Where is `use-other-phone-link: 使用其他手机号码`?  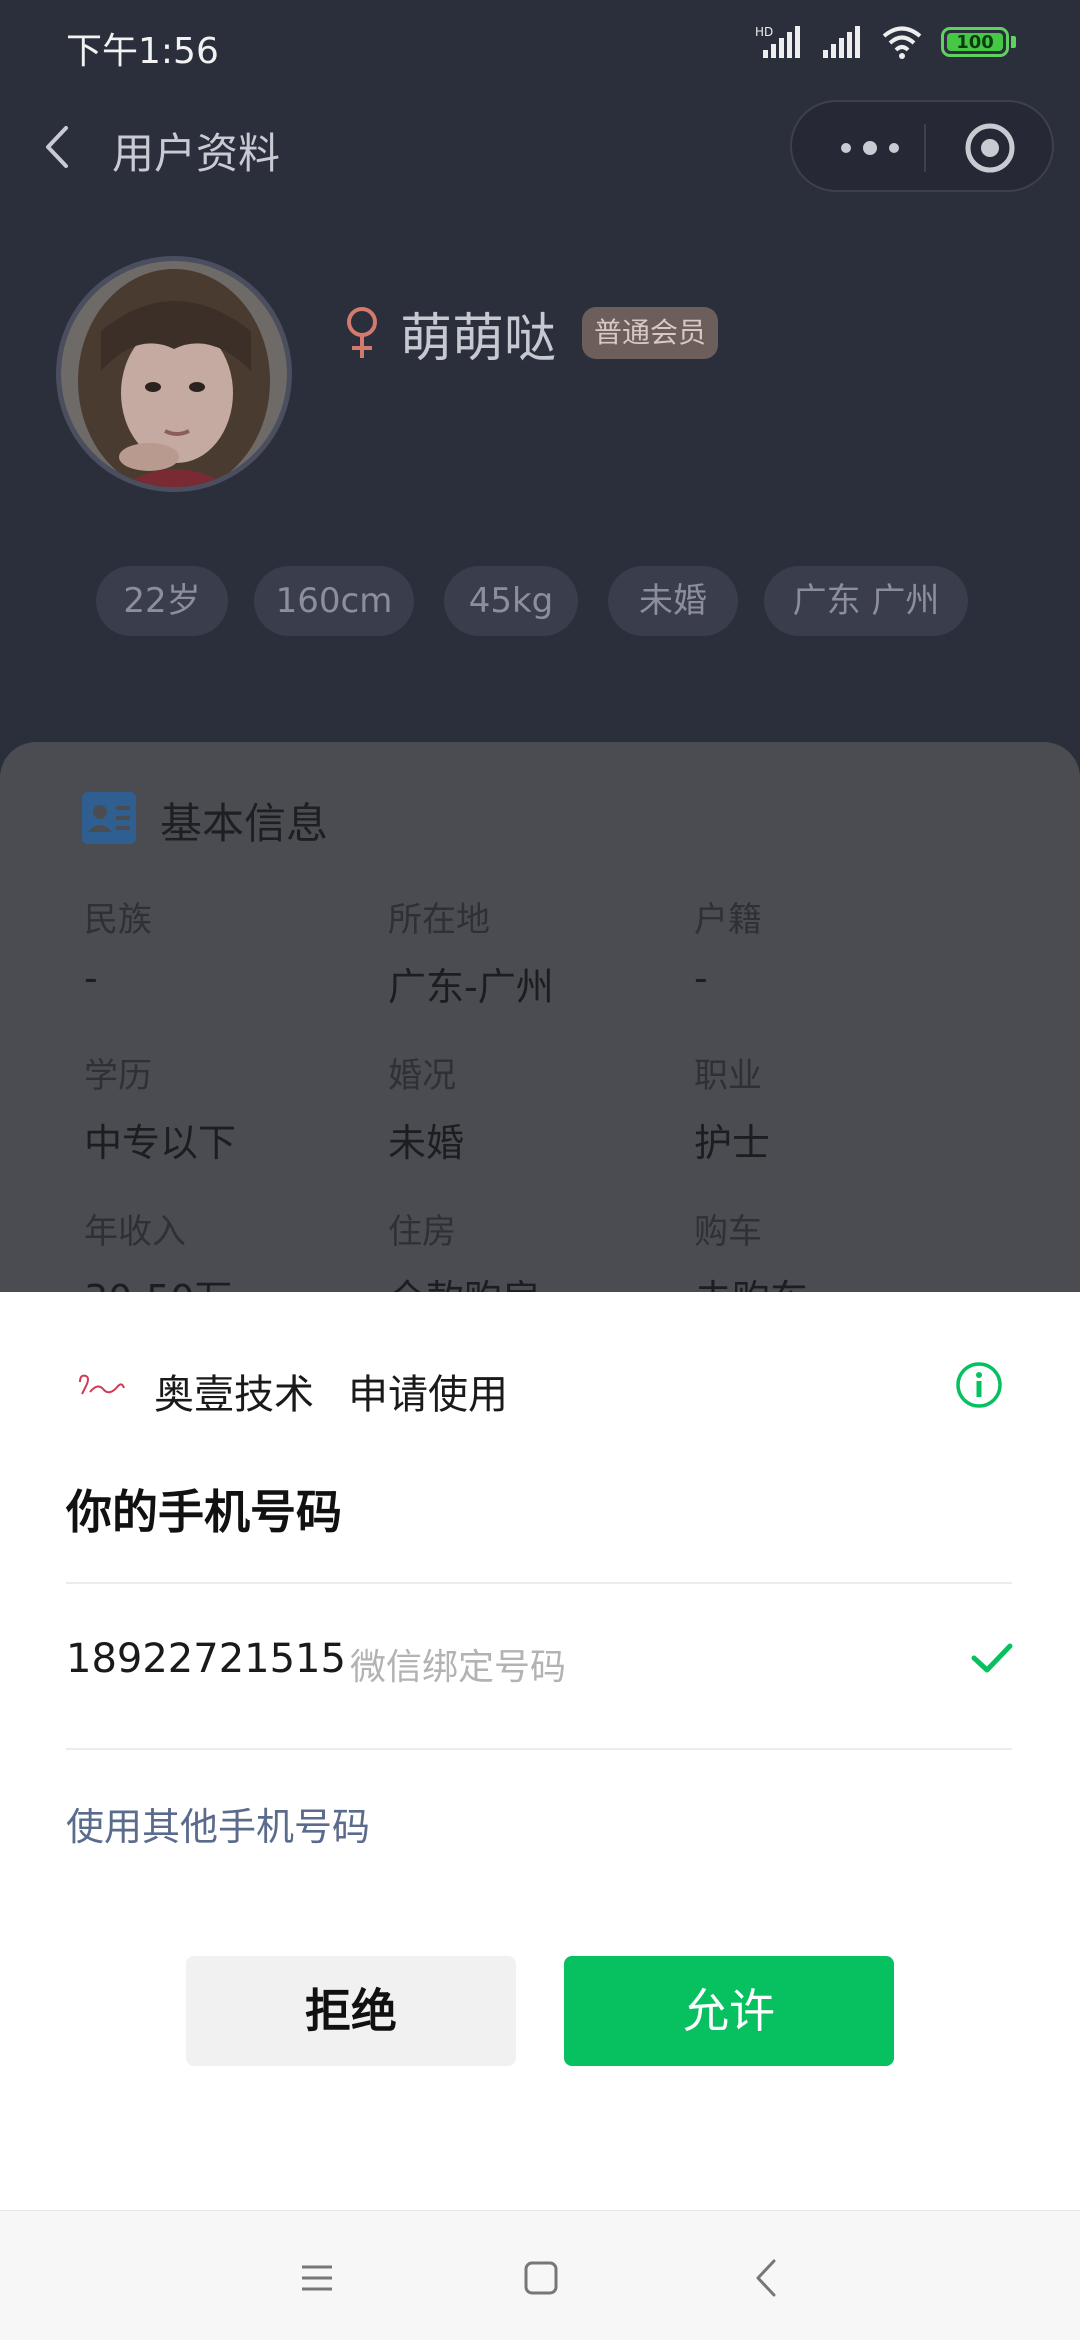 use-other-phone-link: 使用其他手机号码 is located at coordinates (218, 1823).